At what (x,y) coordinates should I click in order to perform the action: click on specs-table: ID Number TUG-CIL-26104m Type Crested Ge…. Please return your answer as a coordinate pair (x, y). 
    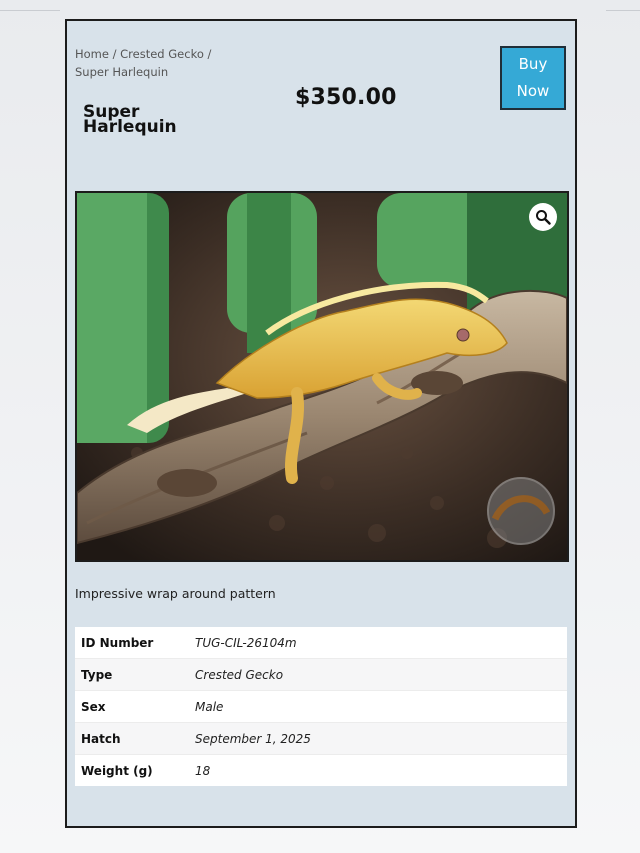
    Looking at the image, I should click on (321, 706).